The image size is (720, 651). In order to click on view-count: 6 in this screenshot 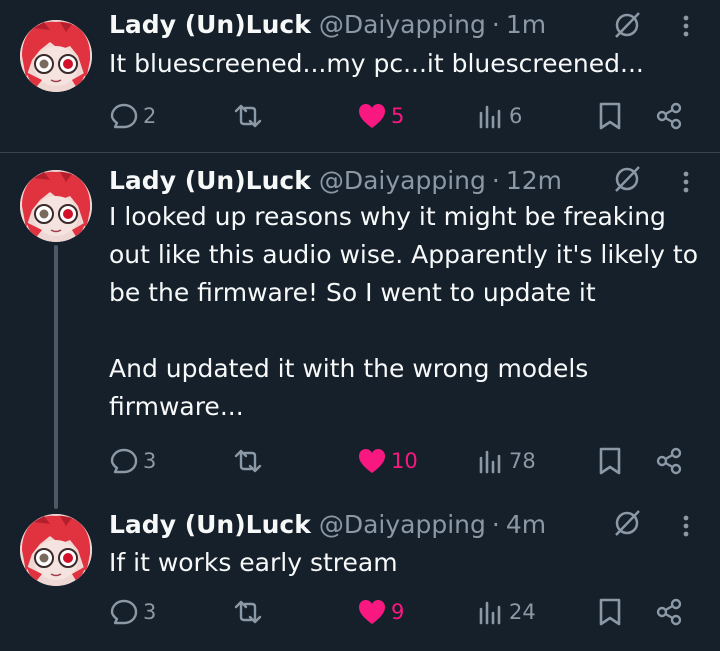, I will do `click(516, 116)`.